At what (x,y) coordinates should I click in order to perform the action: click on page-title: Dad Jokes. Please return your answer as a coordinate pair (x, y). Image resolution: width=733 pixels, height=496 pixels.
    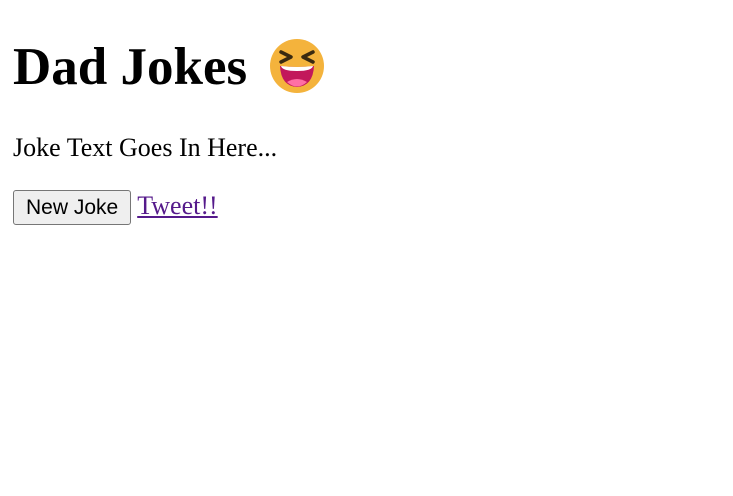
    Looking at the image, I should click on (169, 67).